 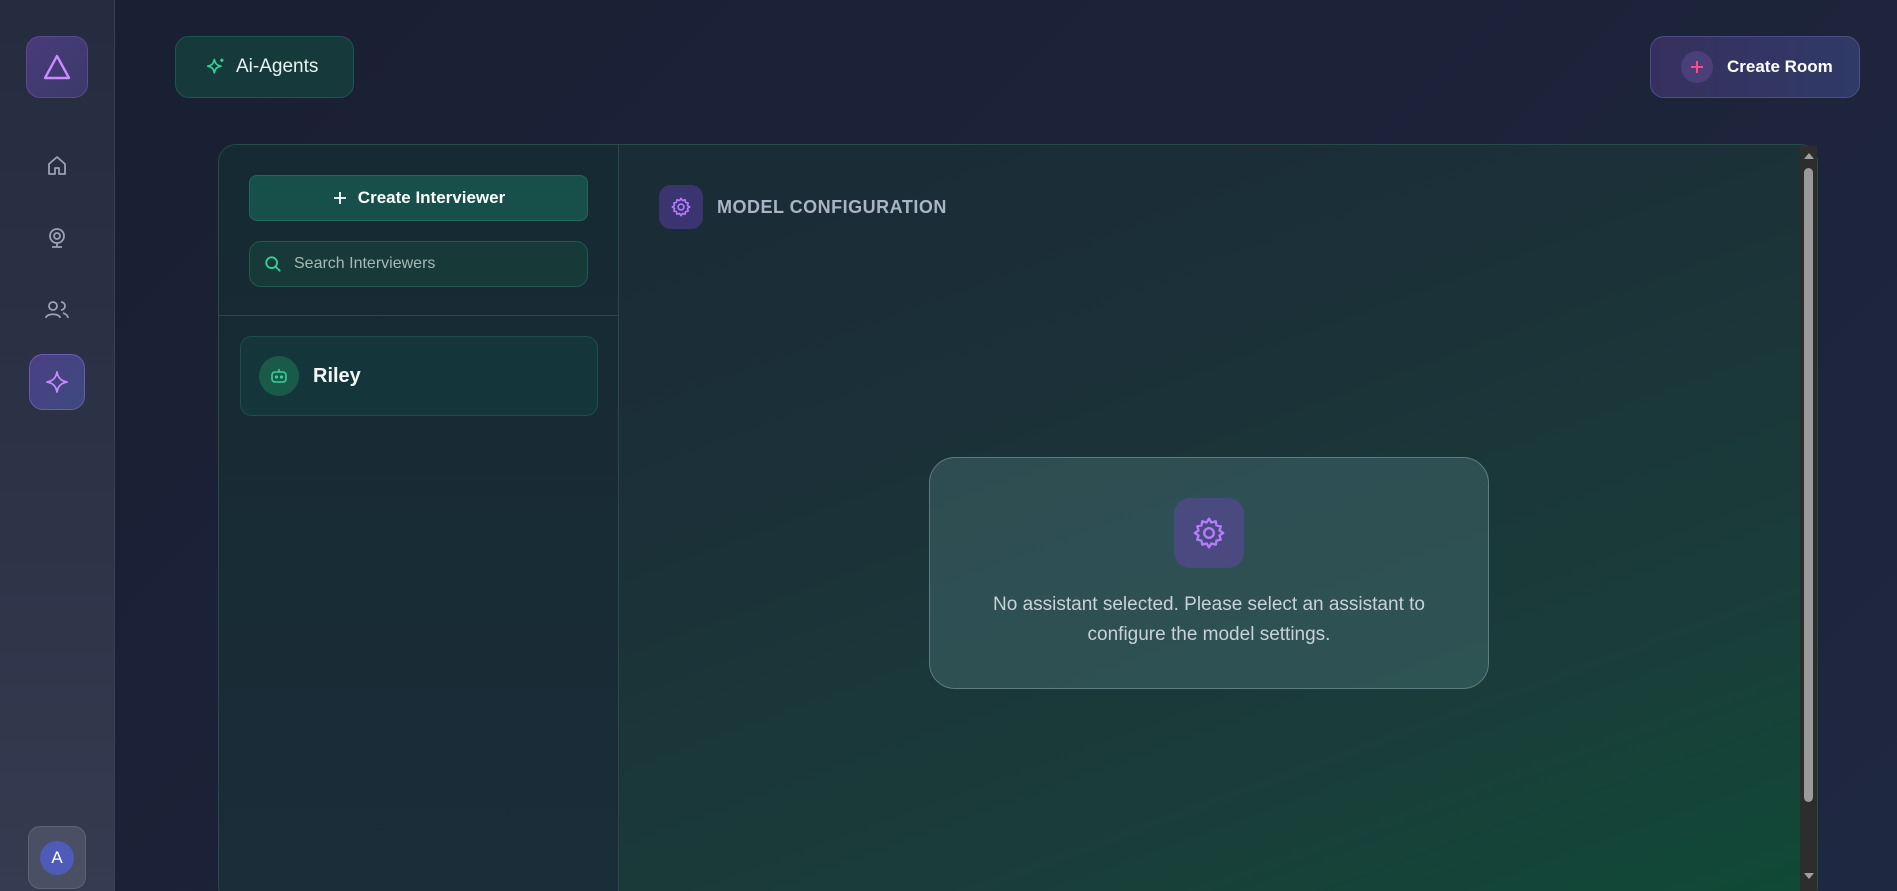 I want to click on create-interviewer-label: Create Interviewer, so click(x=431, y=197).